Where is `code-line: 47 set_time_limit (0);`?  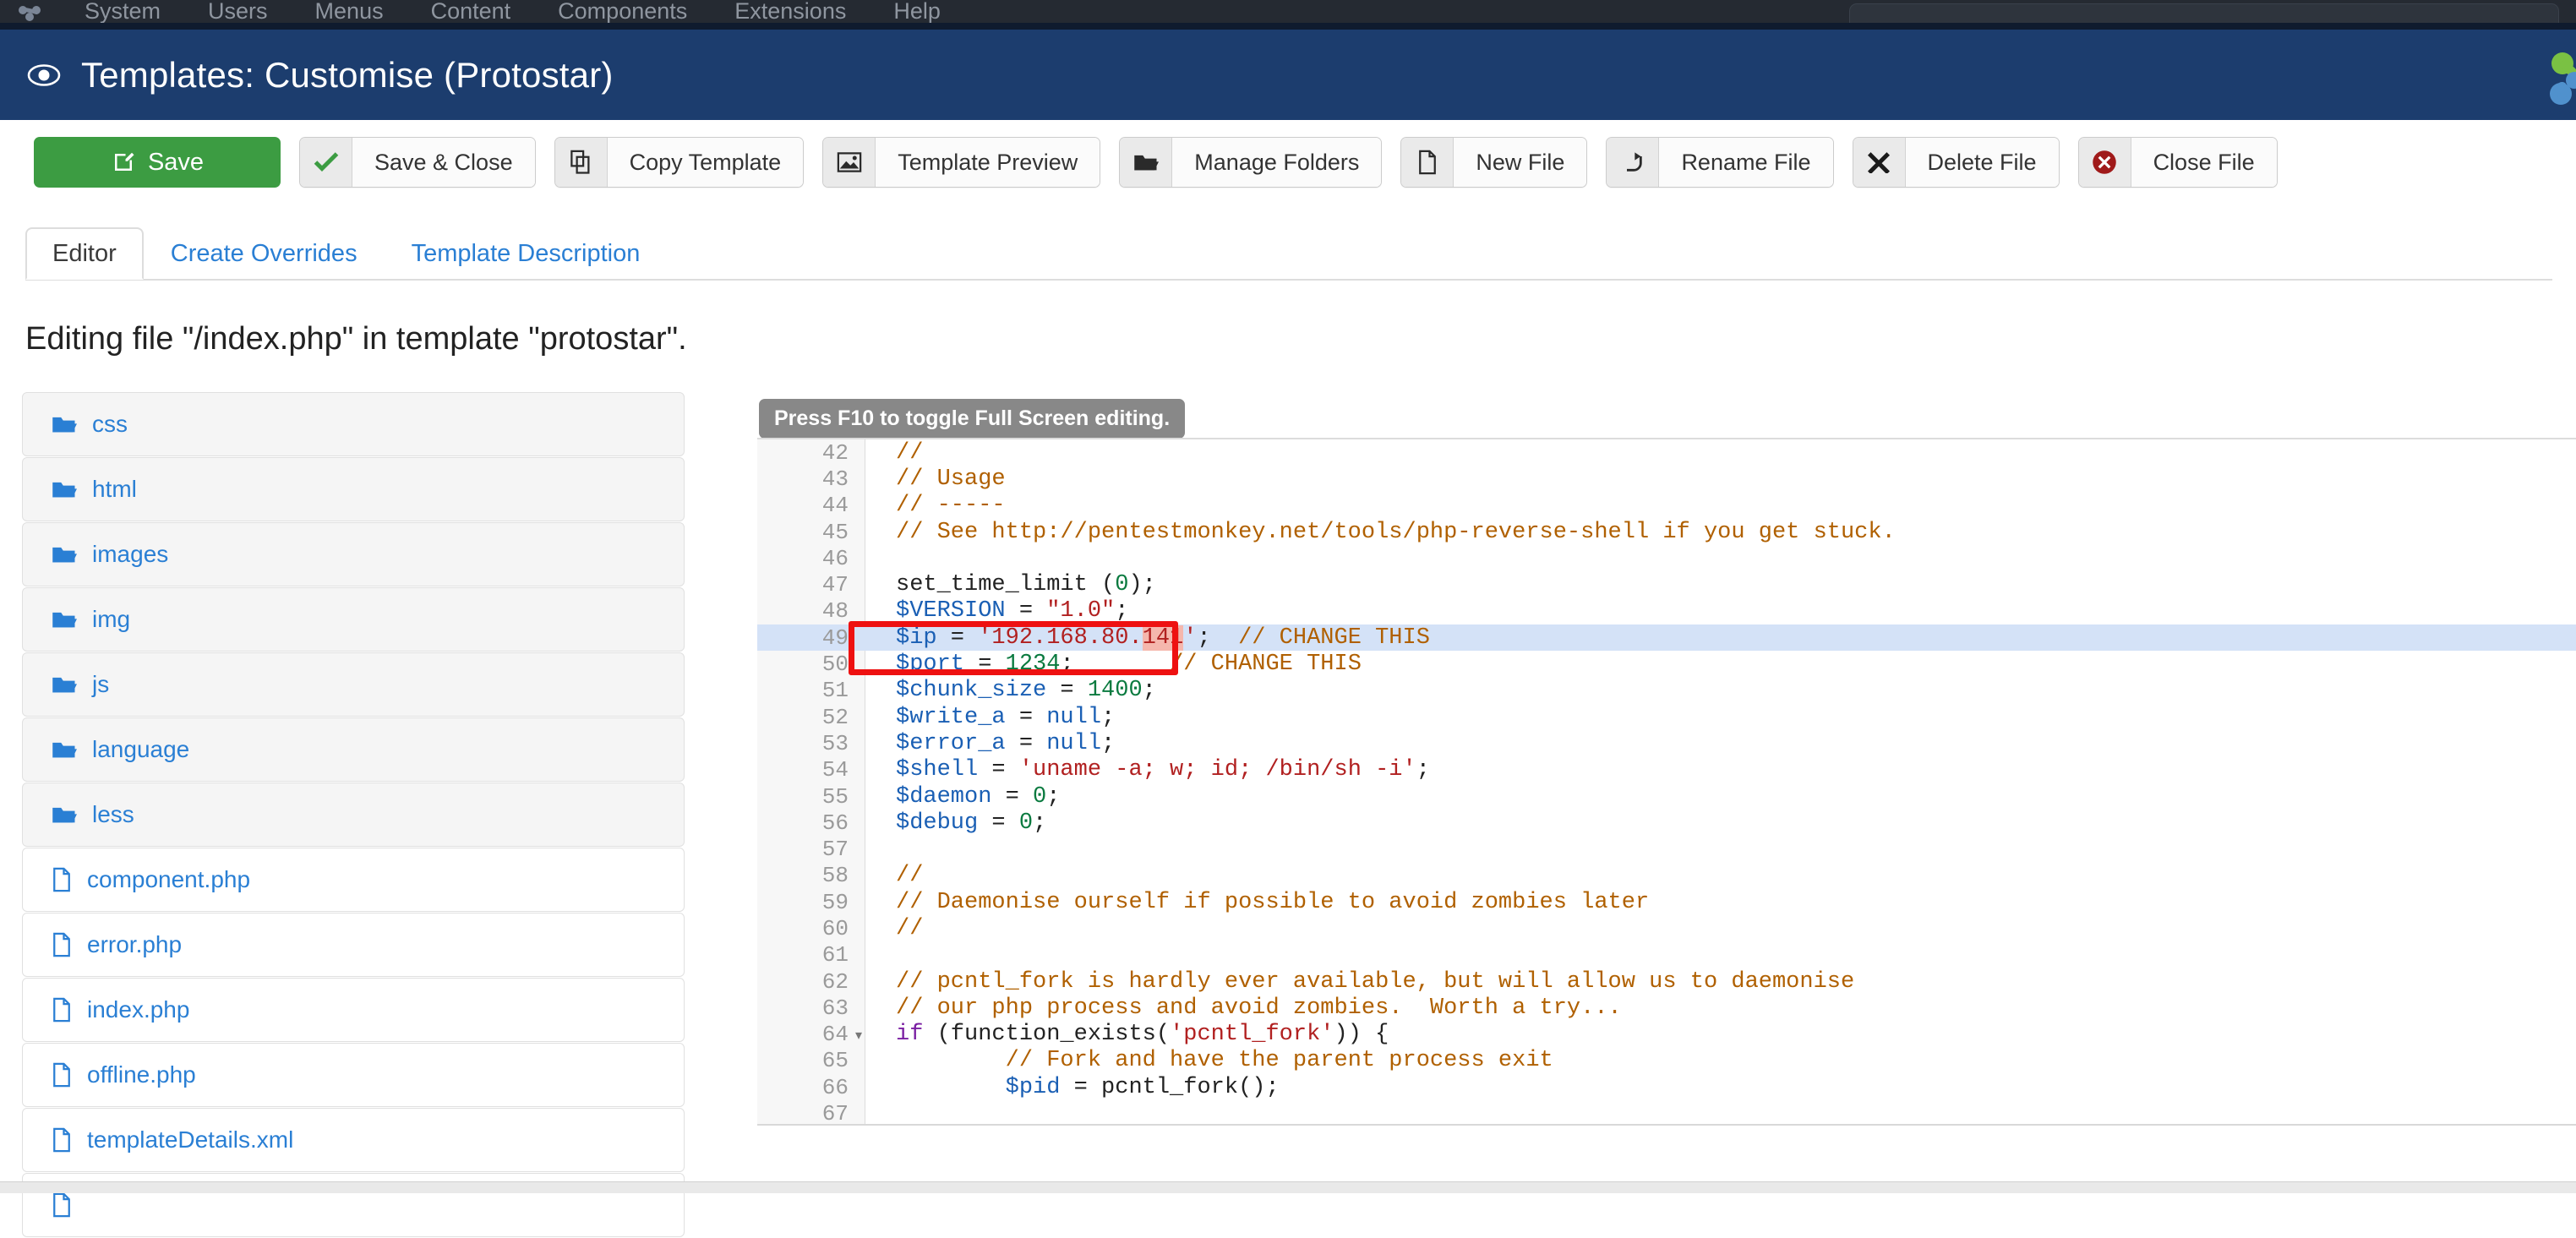 code-line: 47 set_time_limit (0); is located at coordinates (1666, 584).